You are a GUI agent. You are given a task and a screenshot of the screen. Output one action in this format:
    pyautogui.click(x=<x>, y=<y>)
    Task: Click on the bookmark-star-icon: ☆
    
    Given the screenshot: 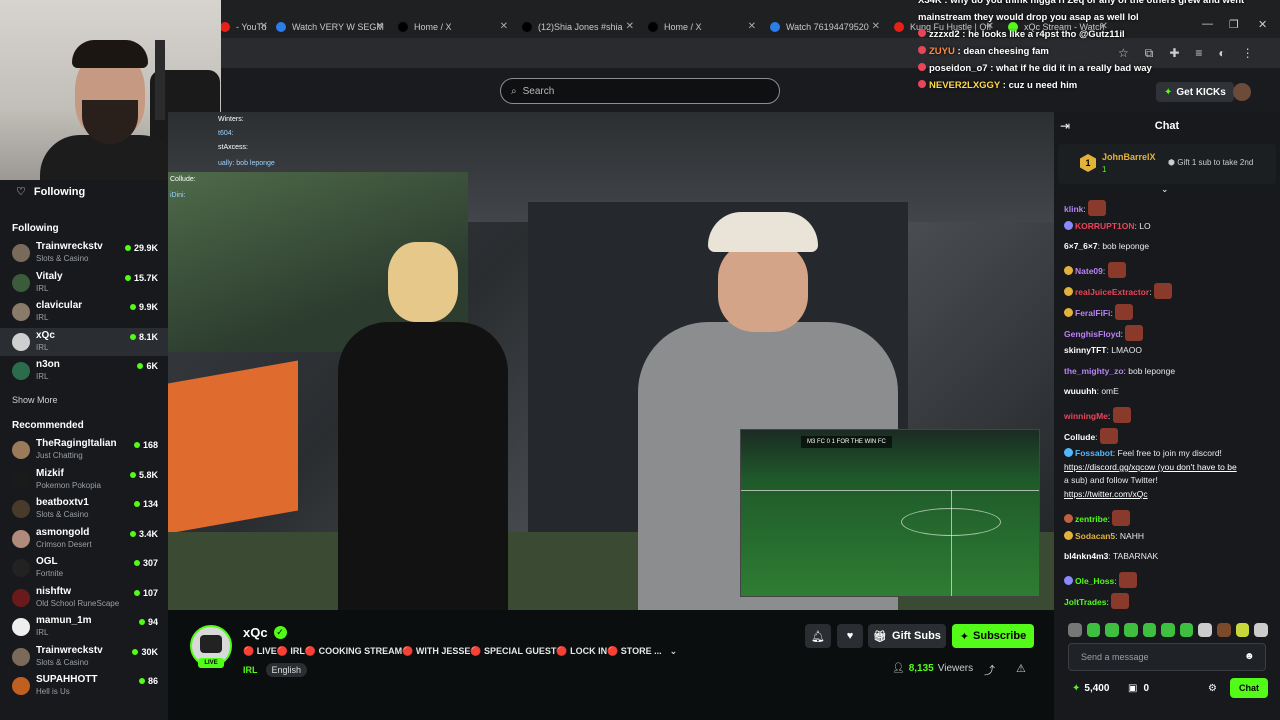 What is the action you would take?
    pyautogui.click(x=1123, y=53)
    